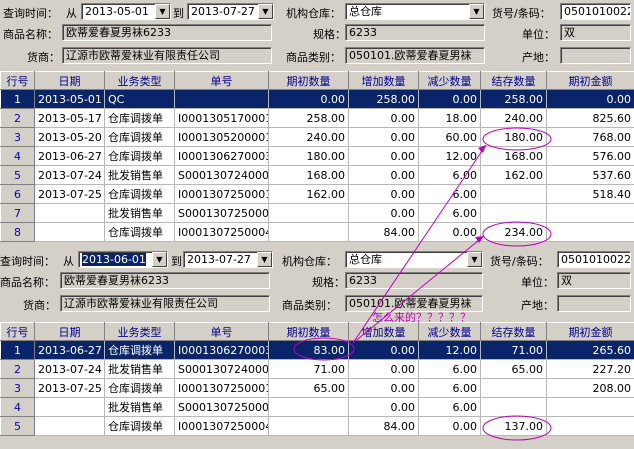  What do you see at coordinates (590, 194) in the screenshot?
I see `table-cell: 518.40` at bounding box center [590, 194].